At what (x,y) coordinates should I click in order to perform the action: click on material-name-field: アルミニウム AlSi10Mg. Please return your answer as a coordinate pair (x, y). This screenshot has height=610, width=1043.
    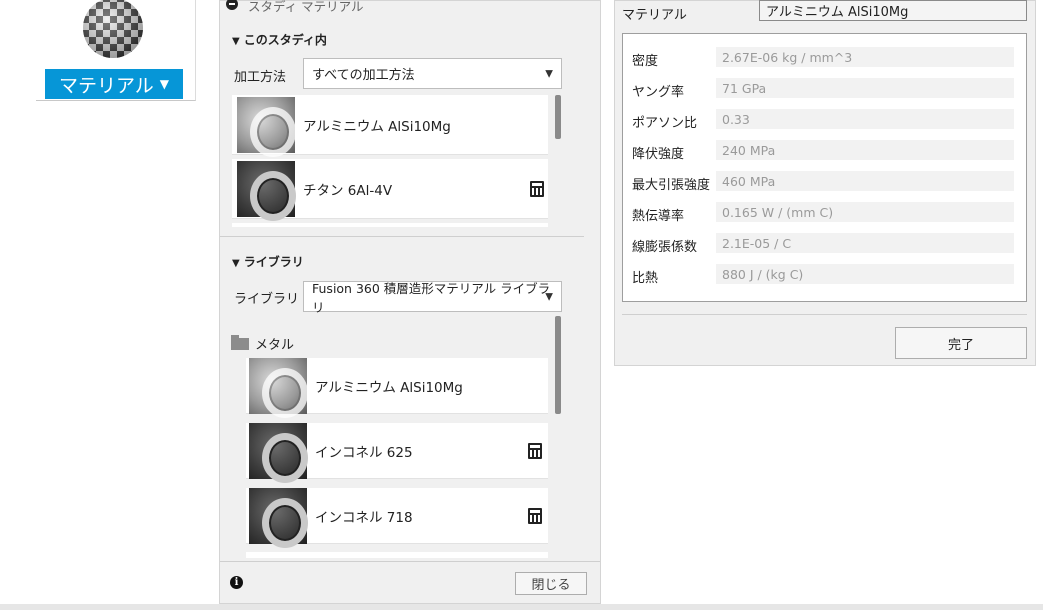
    Looking at the image, I should click on (893, 10).